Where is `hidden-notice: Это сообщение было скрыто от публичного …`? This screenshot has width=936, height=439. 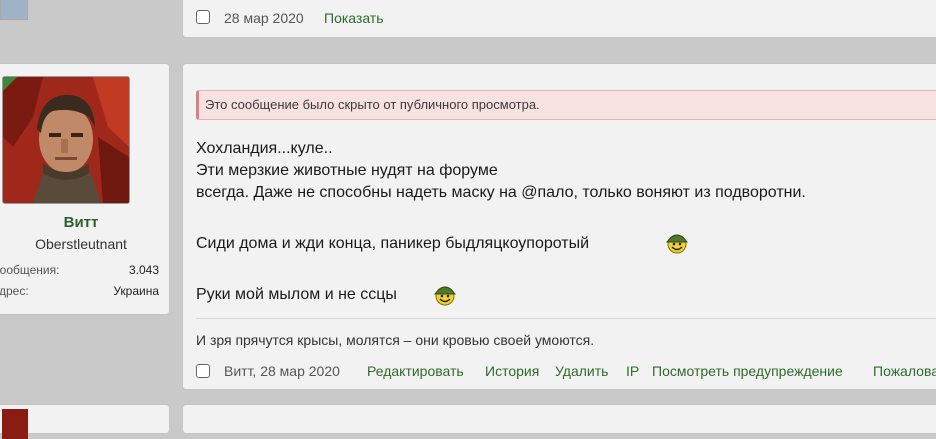 hidden-notice: Это сообщение было скрыто от публичного … is located at coordinates (566, 105).